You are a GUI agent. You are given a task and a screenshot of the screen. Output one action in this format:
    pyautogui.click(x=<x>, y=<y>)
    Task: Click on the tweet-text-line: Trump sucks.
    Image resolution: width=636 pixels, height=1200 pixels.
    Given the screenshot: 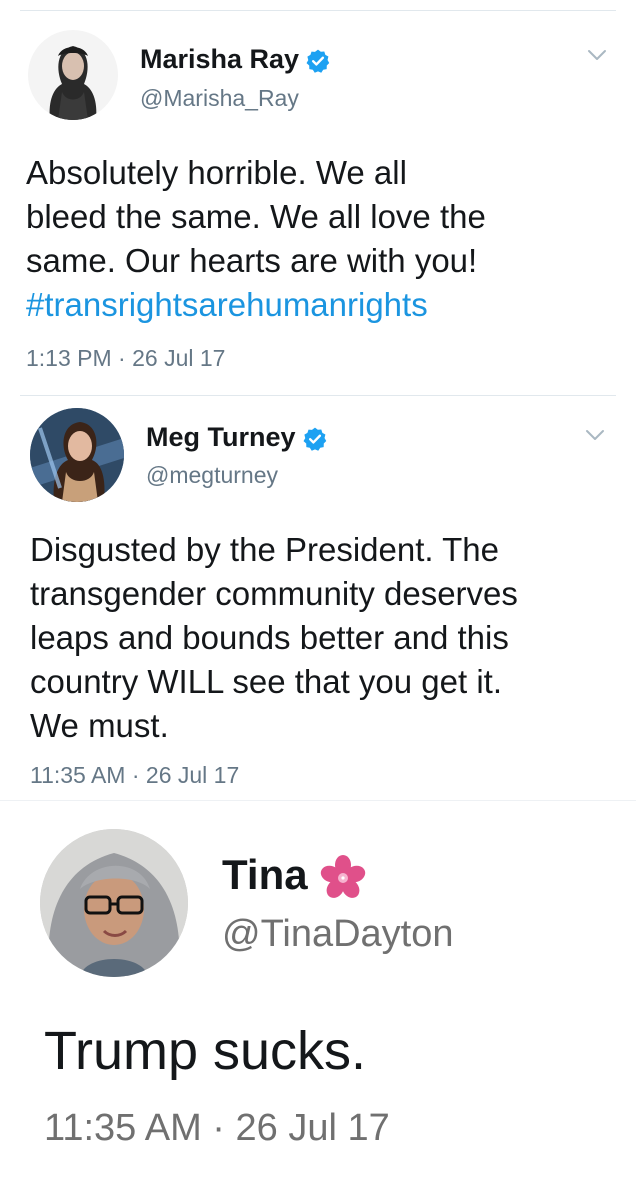 What is the action you would take?
    pyautogui.click(x=205, y=1051)
    